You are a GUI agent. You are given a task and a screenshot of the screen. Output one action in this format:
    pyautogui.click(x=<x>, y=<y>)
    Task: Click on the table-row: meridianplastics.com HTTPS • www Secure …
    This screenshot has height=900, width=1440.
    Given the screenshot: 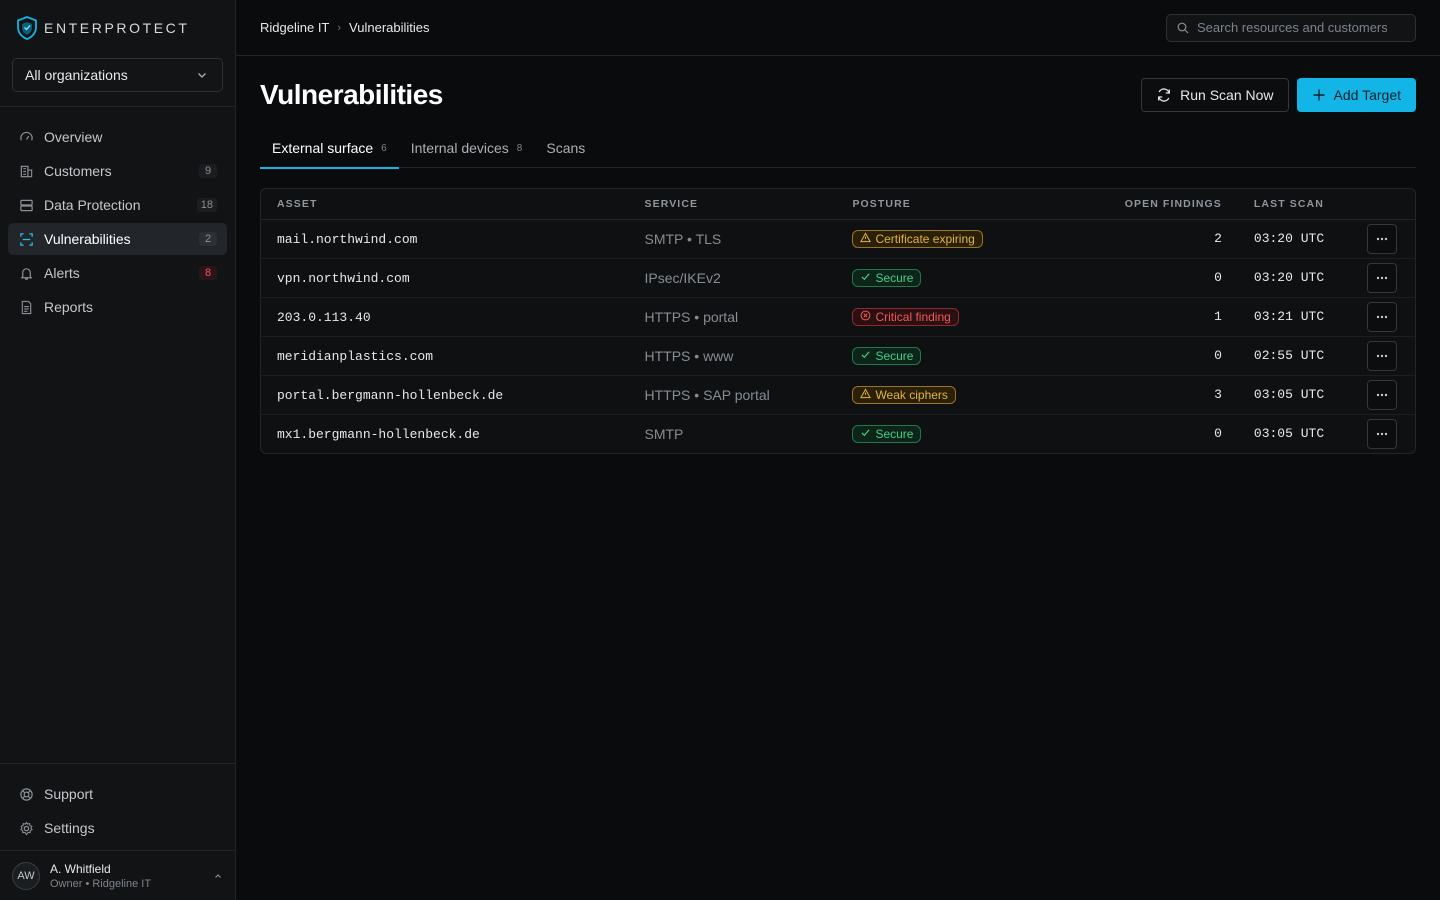 What is the action you would take?
    pyautogui.click(x=838, y=356)
    